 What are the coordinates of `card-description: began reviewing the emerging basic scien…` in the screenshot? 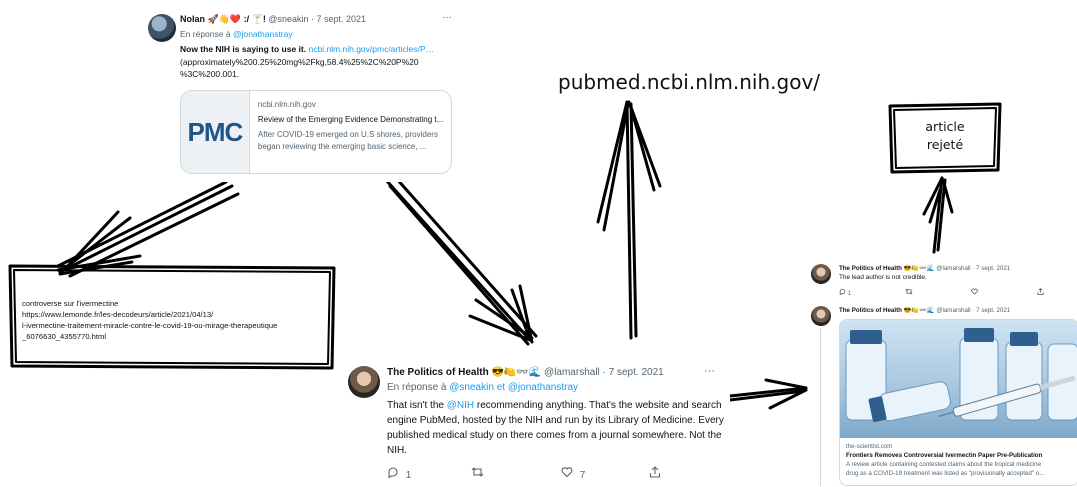 It's located at (342, 146).